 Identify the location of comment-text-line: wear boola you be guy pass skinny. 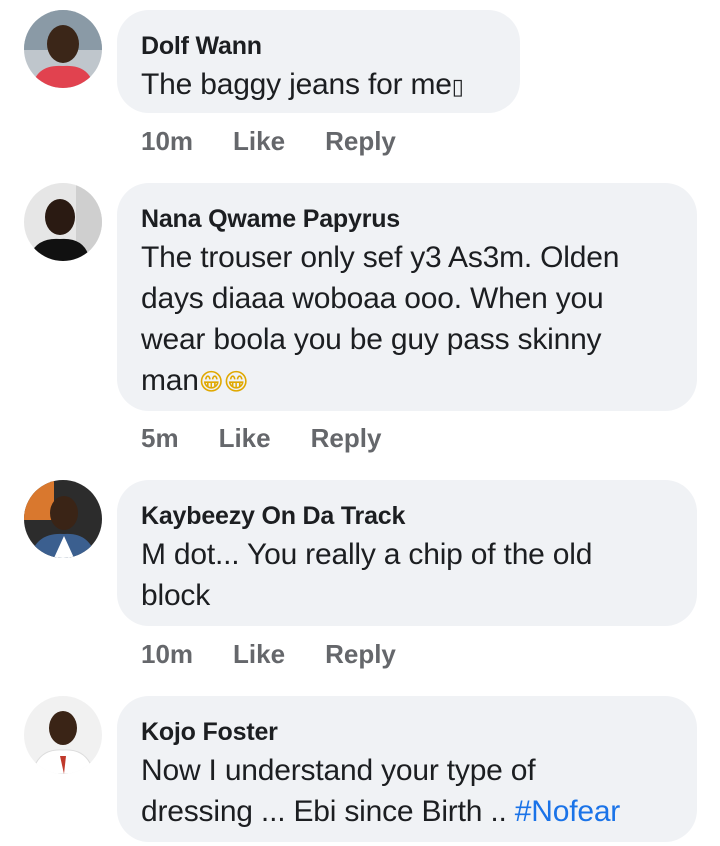
(371, 339).